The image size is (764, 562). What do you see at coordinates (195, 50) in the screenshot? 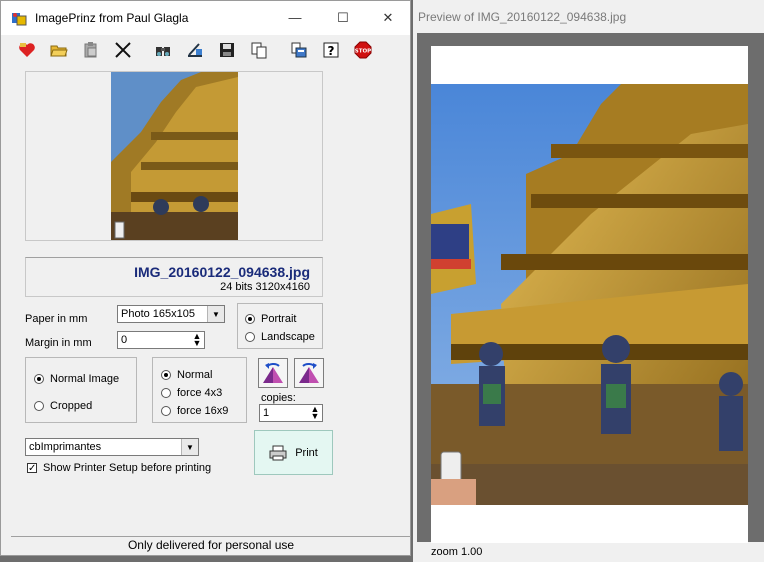
I see `edit-image-icon` at bounding box center [195, 50].